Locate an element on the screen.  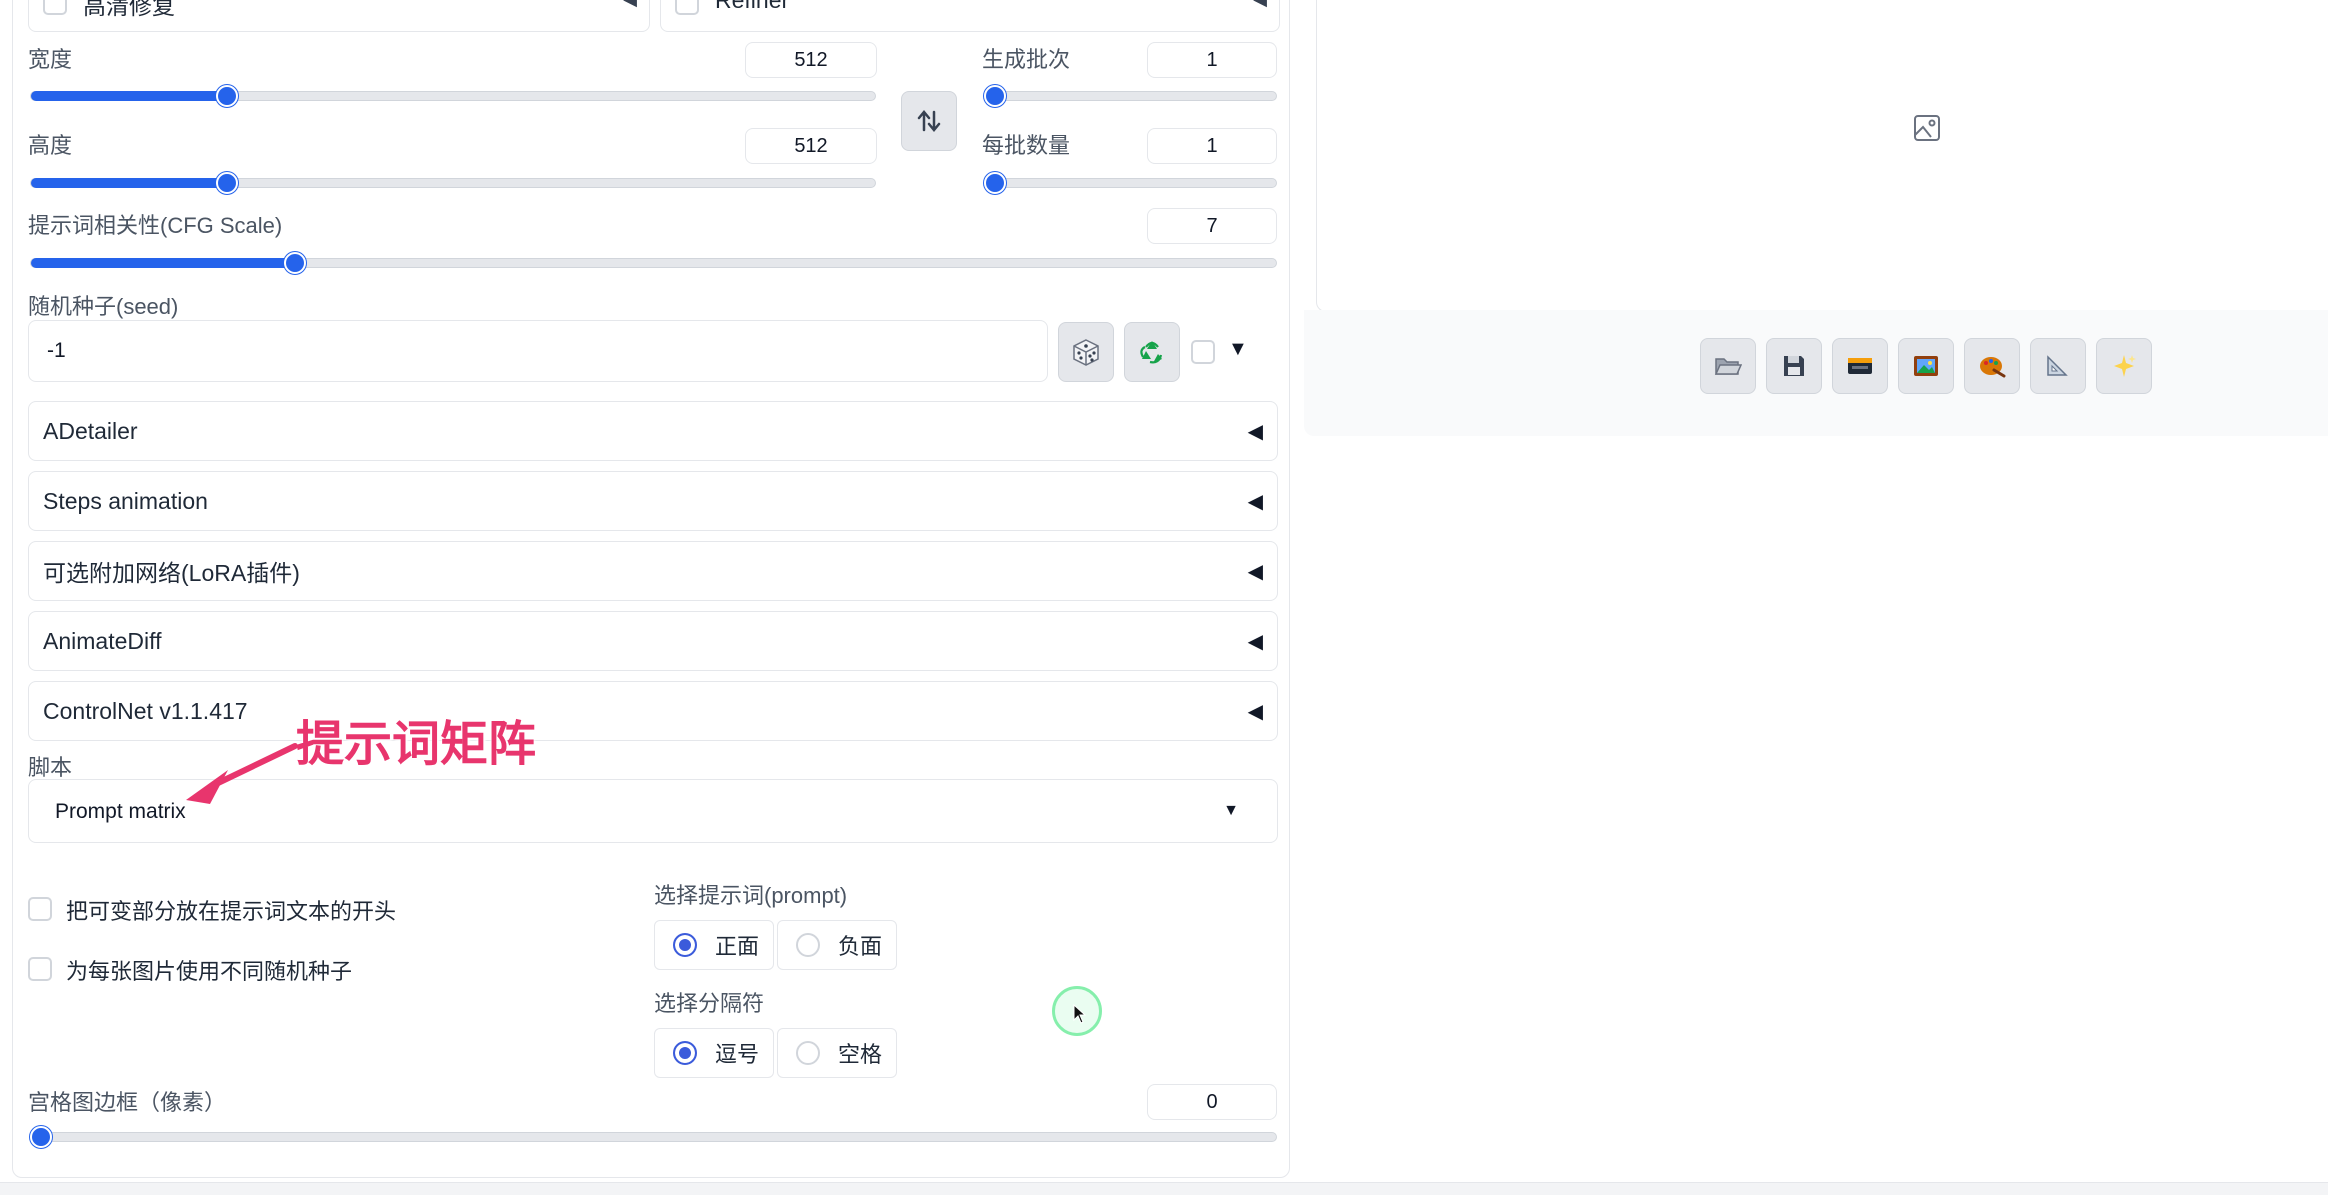
annotation-text: 提示词矩阵 is located at coordinates (416, 744).